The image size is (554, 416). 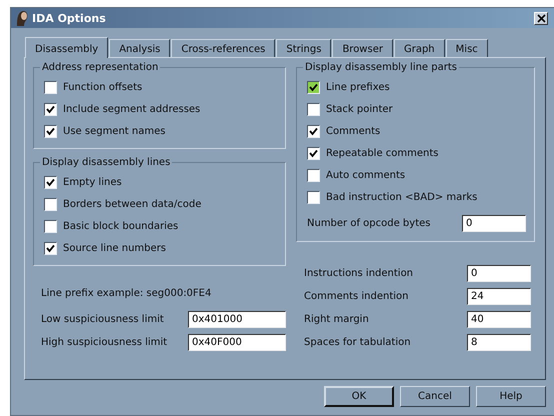 What do you see at coordinates (368, 223) in the screenshot?
I see `field-label: Number of opcode bytes` at bounding box center [368, 223].